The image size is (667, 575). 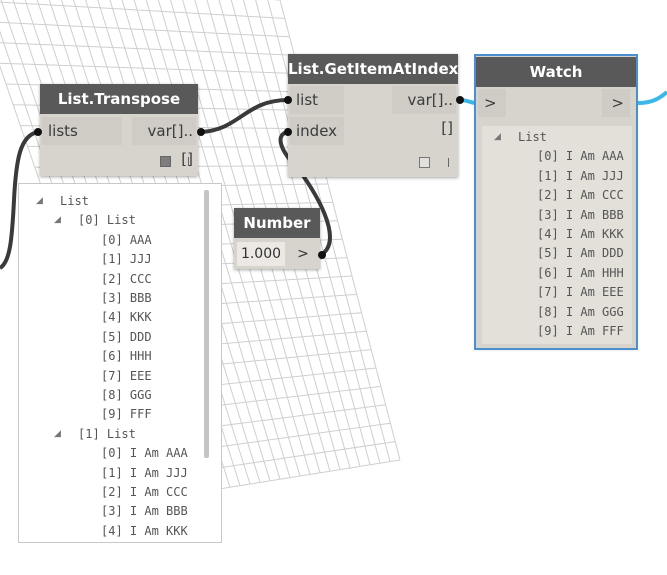 What do you see at coordinates (322, 255) in the screenshot?
I see `number-output-dot` at bounding box center [322, 255].